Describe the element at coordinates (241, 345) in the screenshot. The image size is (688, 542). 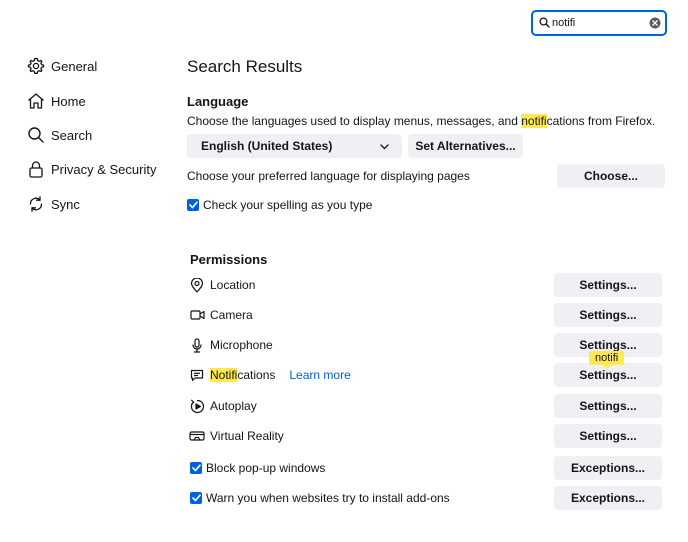
I see `permission-label: Microphone` at that location.